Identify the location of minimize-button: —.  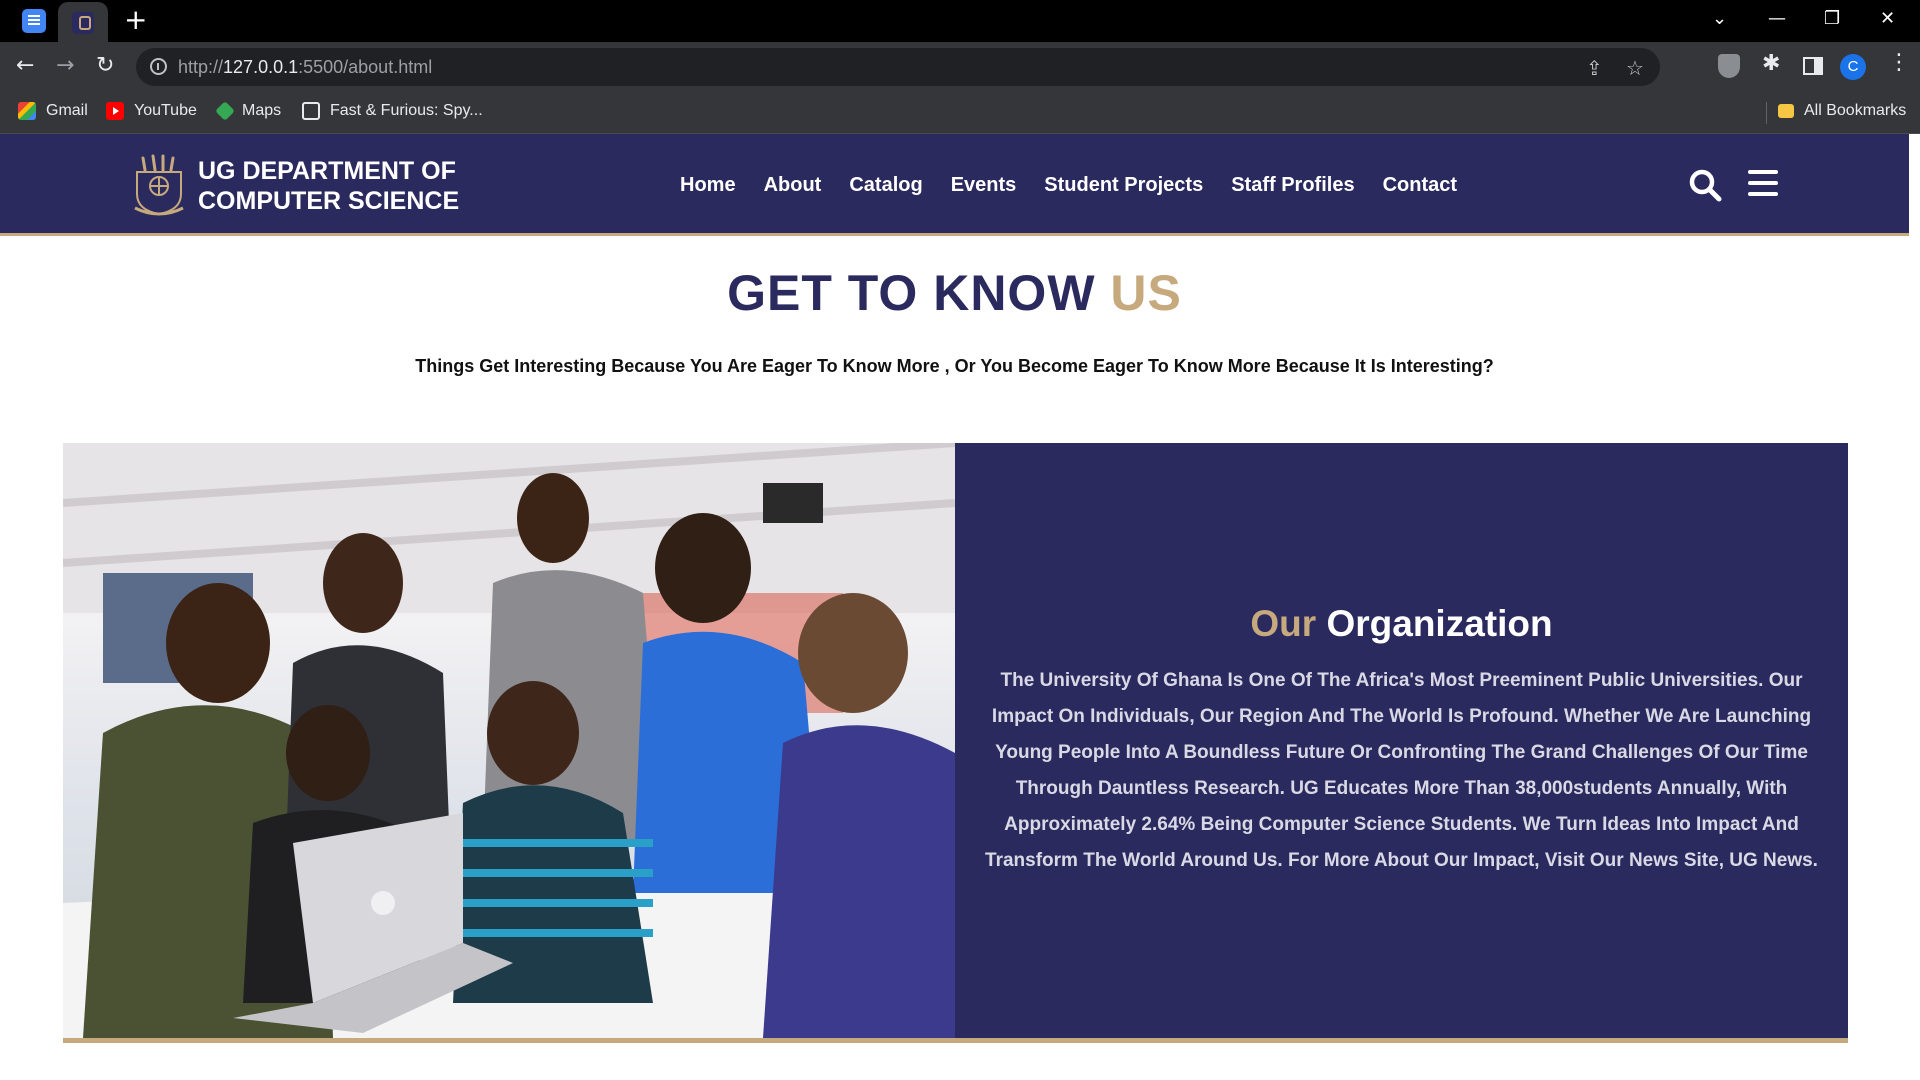
(1777, 18).